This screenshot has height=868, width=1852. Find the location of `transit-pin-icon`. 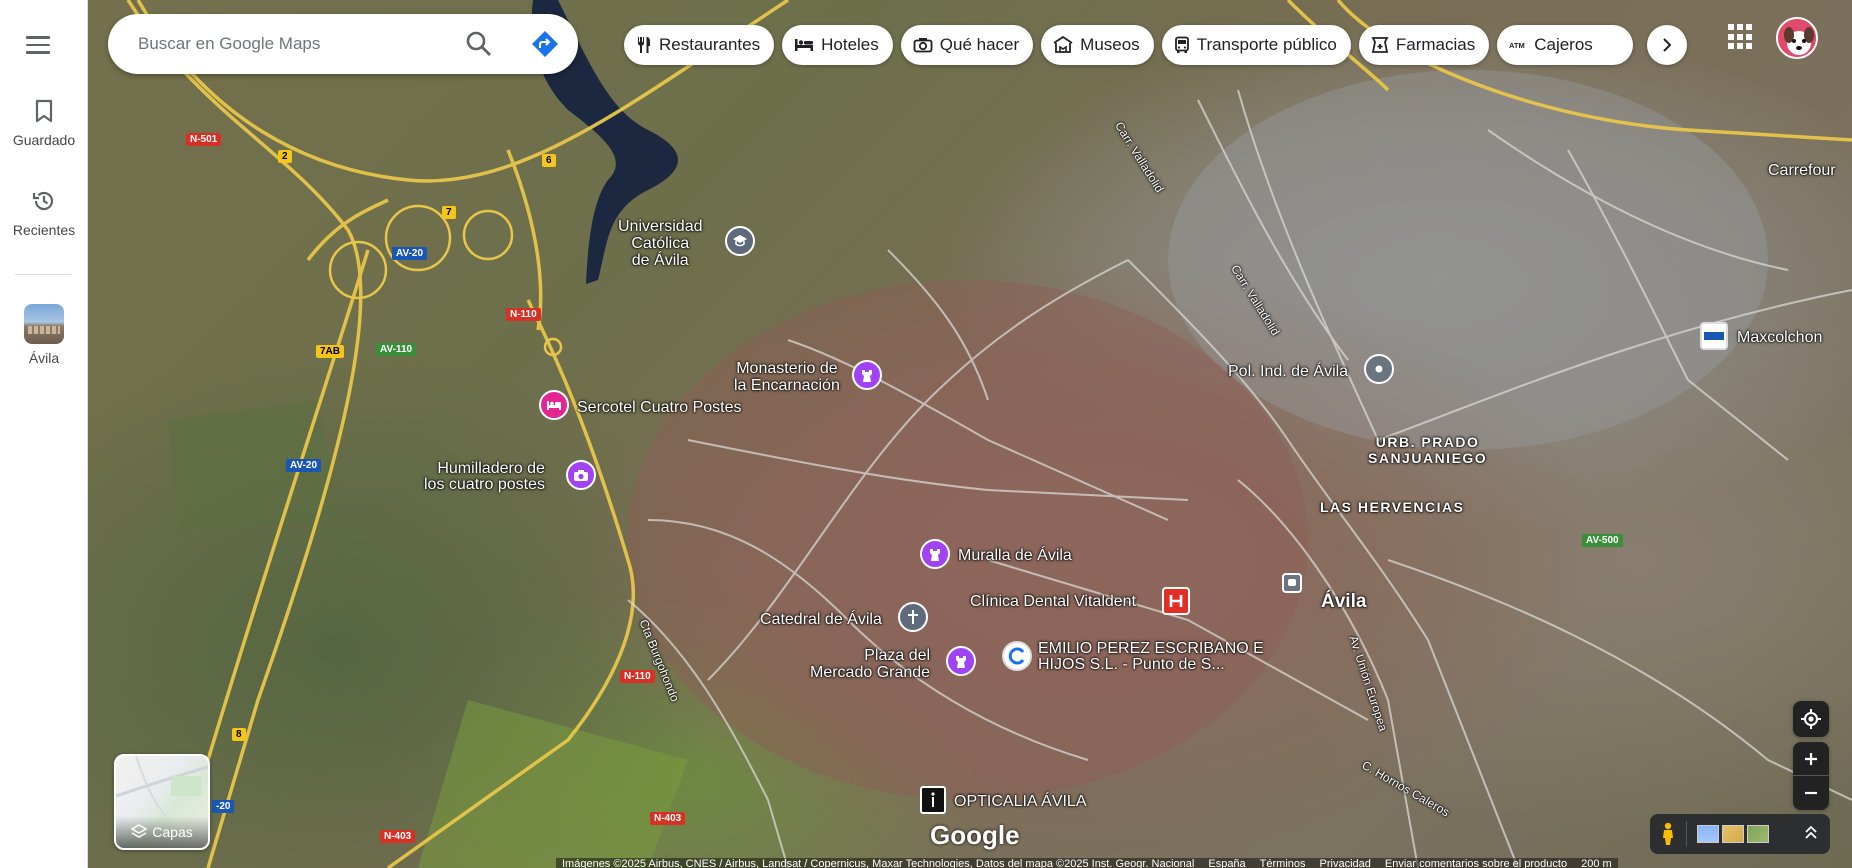

transit-pin-icon is located at coordinates (1292, 583).